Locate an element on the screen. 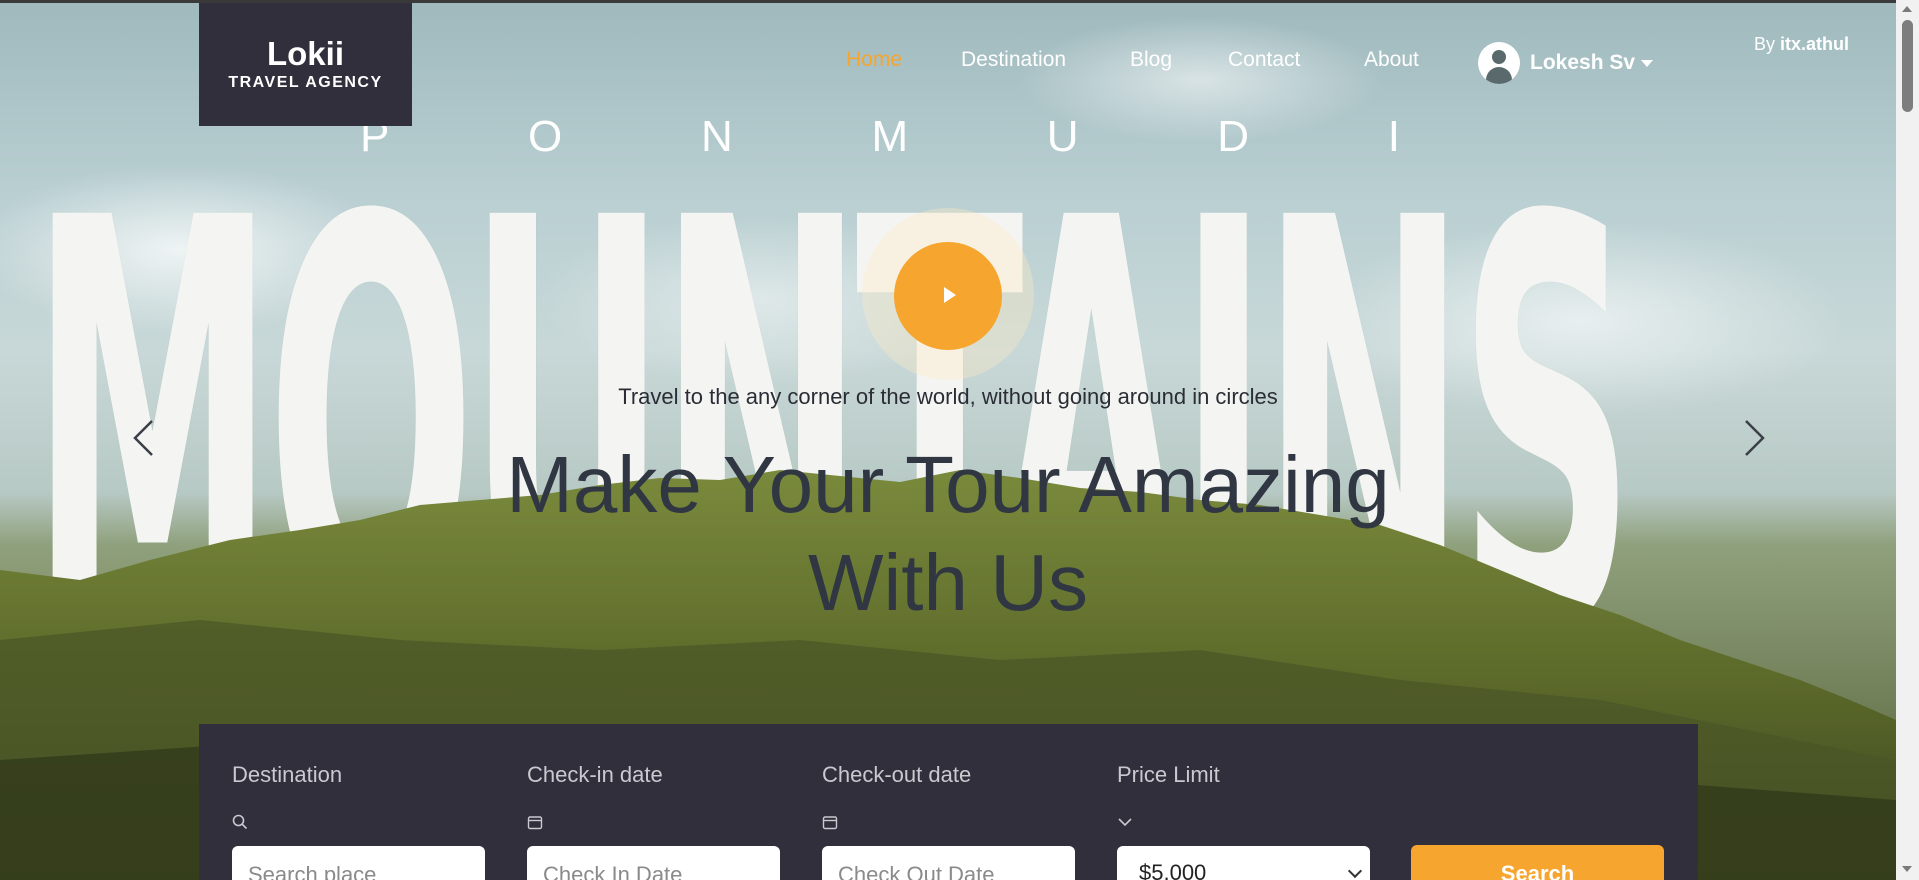 The height and width of the screenshot is (880, 1919). brand-logo: Lokii TRAVEL AGENCY is located at coordinates (305, 64).